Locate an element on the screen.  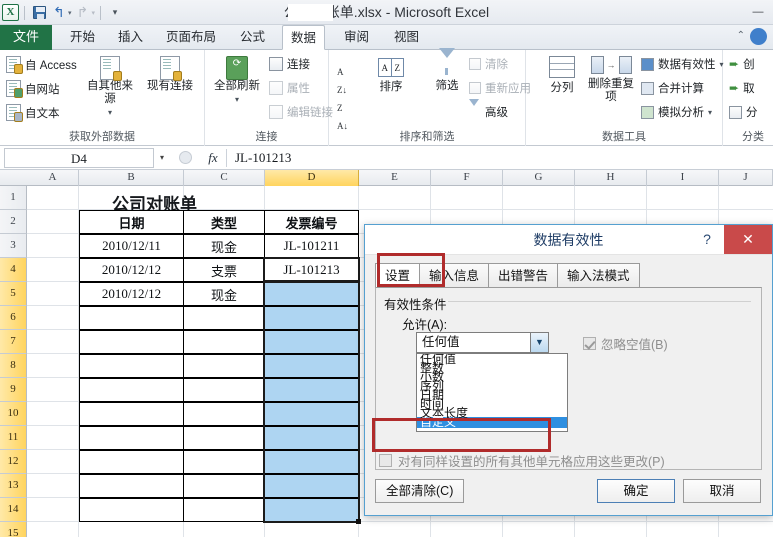
row-header-9: 9 is located at coordinates (13, 390).